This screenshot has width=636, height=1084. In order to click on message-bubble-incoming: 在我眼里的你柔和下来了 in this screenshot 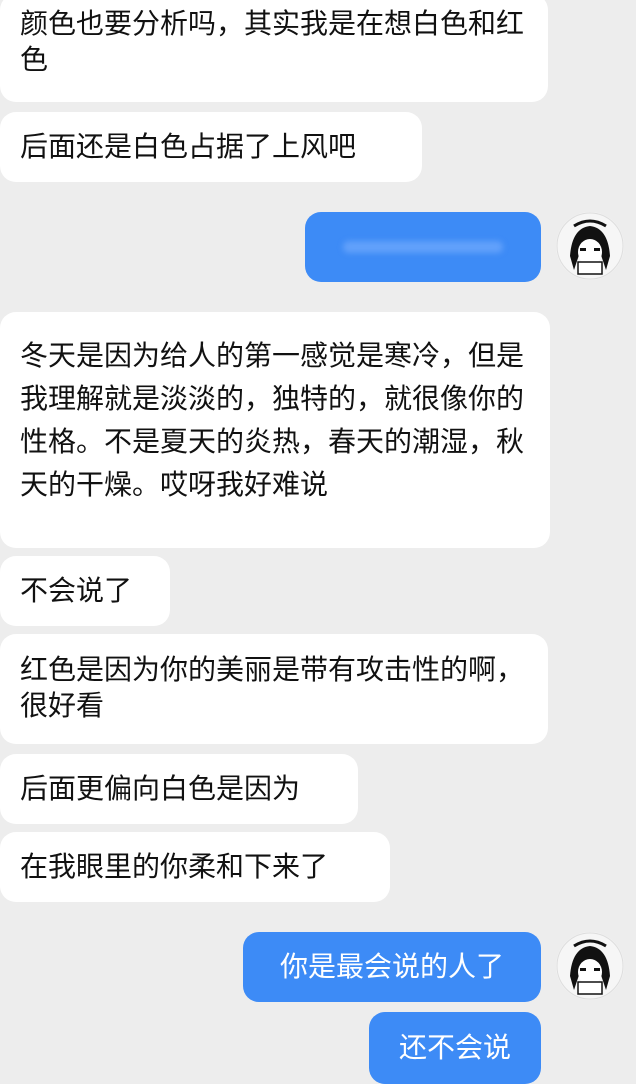, I will do `click(195, 867)`.